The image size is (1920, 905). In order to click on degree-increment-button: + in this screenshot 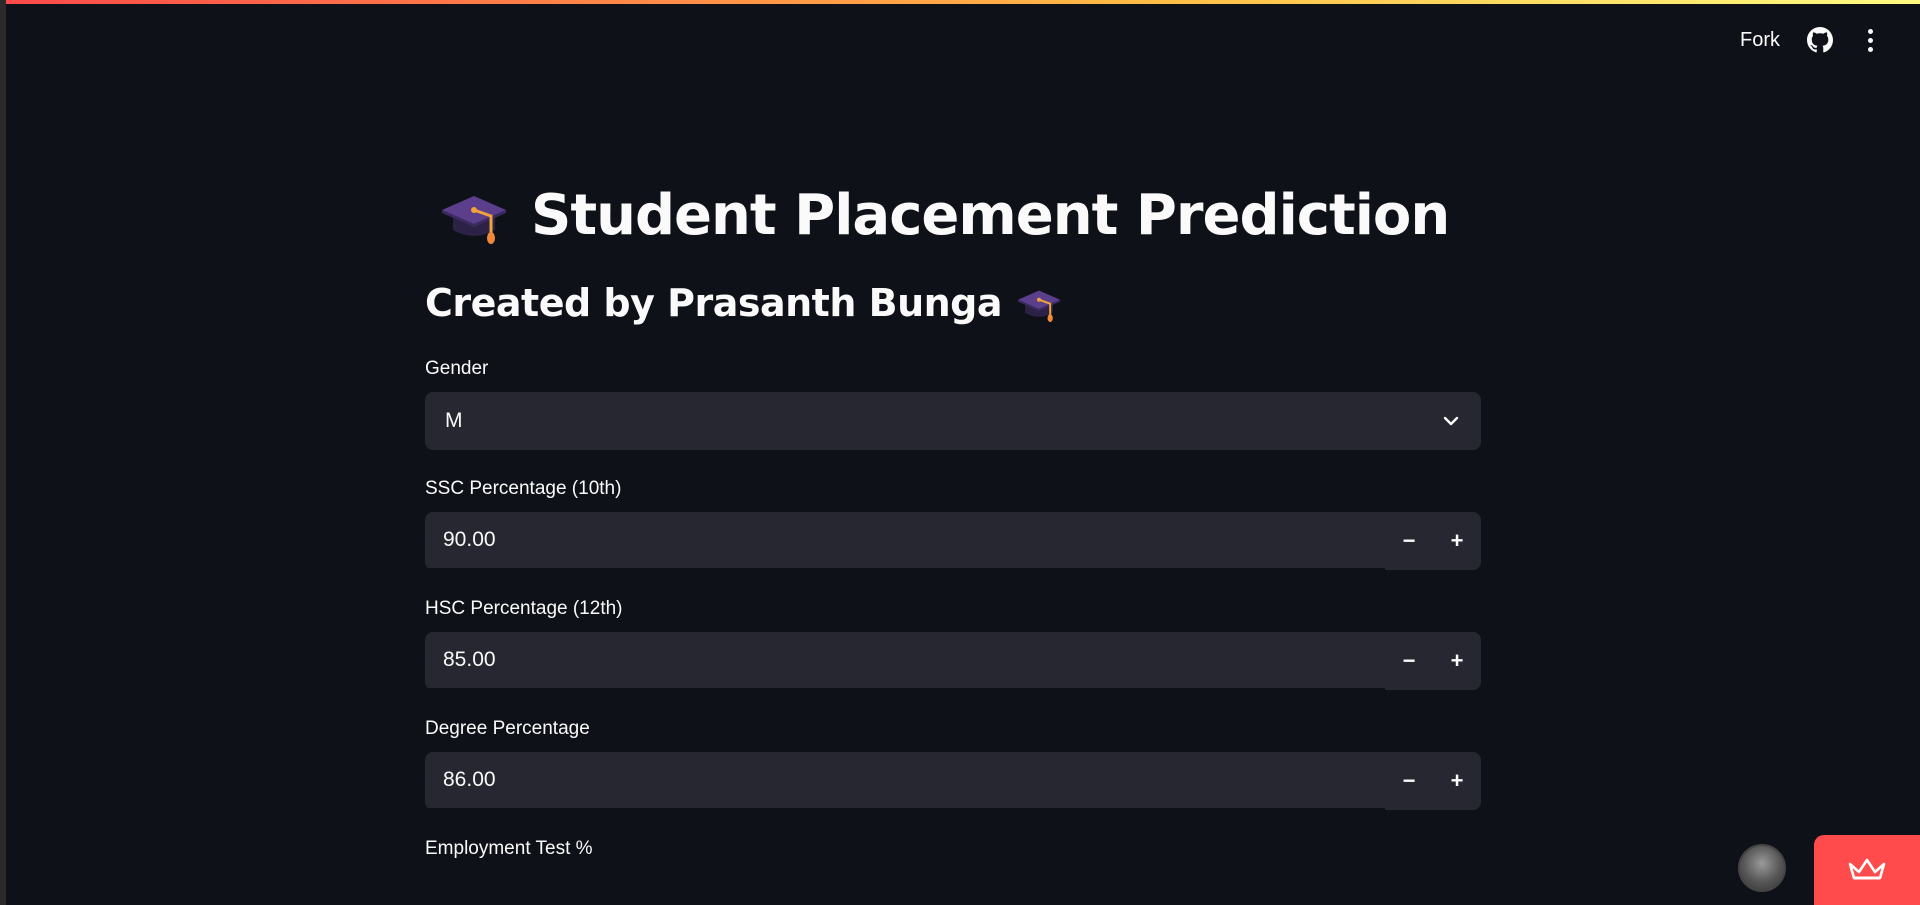, I will do `click(1457, 781)`.